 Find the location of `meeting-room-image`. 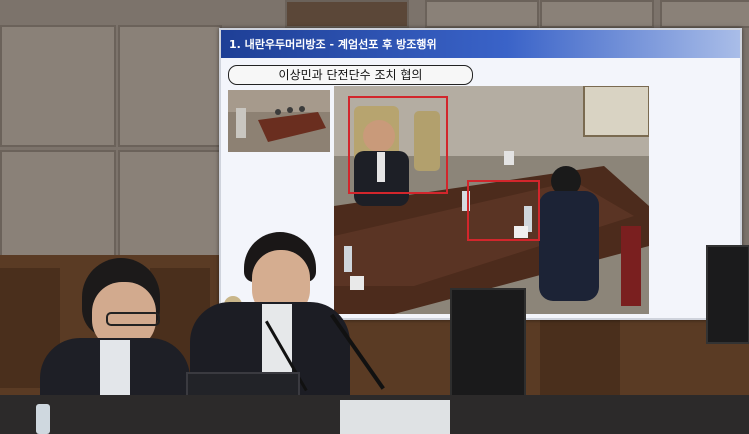

meeting-room-image is located at coordinates (279, 121).